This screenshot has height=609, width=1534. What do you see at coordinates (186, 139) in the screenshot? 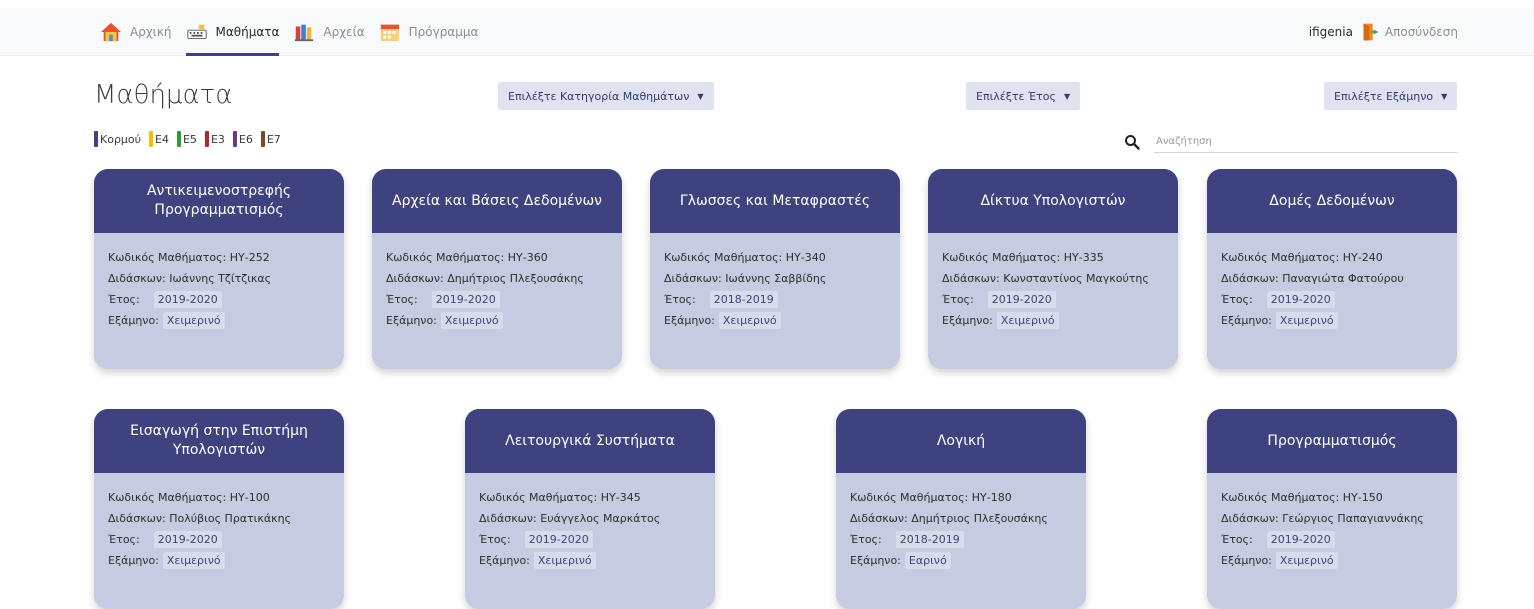
I see `legend-item: Ε5` at bounding box center [186, 139].